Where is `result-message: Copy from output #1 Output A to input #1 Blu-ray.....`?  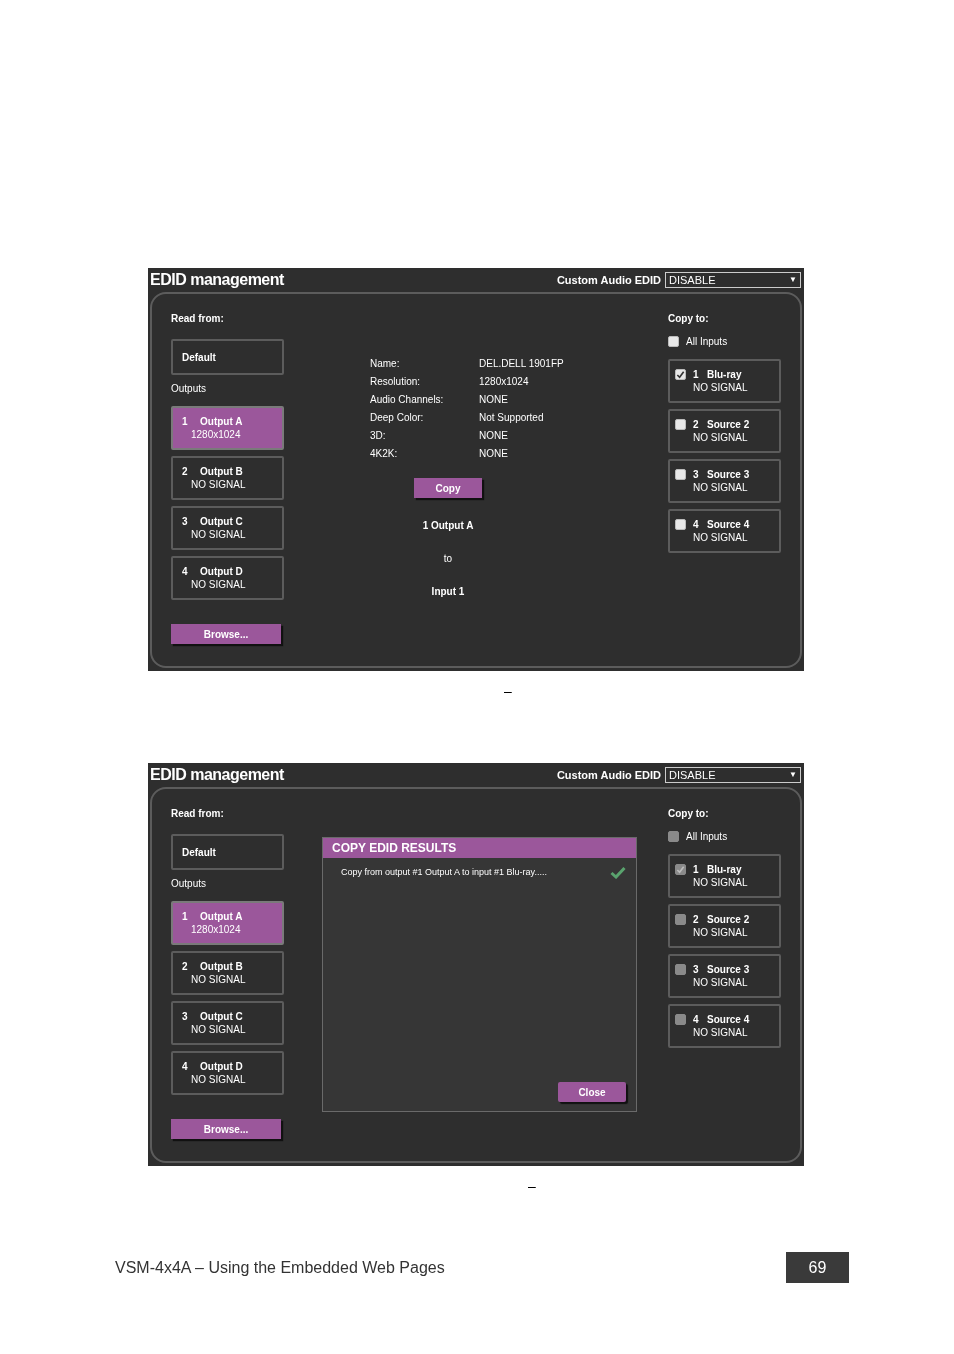 result-message: Copy from output #1 Output A to input #1 Blu-ray..... is located at coordinates (444, 872).